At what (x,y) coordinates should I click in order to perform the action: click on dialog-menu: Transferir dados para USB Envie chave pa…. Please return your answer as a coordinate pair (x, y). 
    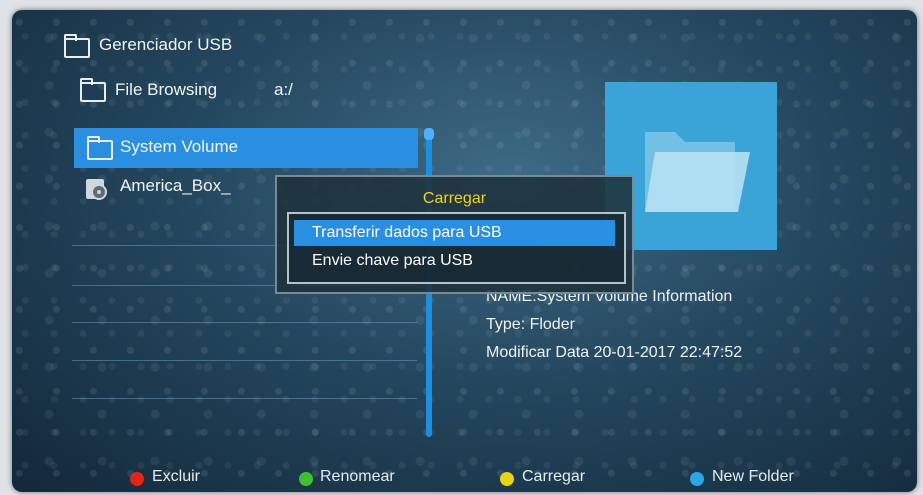
    Looking at the image, I should click on (456, 248).